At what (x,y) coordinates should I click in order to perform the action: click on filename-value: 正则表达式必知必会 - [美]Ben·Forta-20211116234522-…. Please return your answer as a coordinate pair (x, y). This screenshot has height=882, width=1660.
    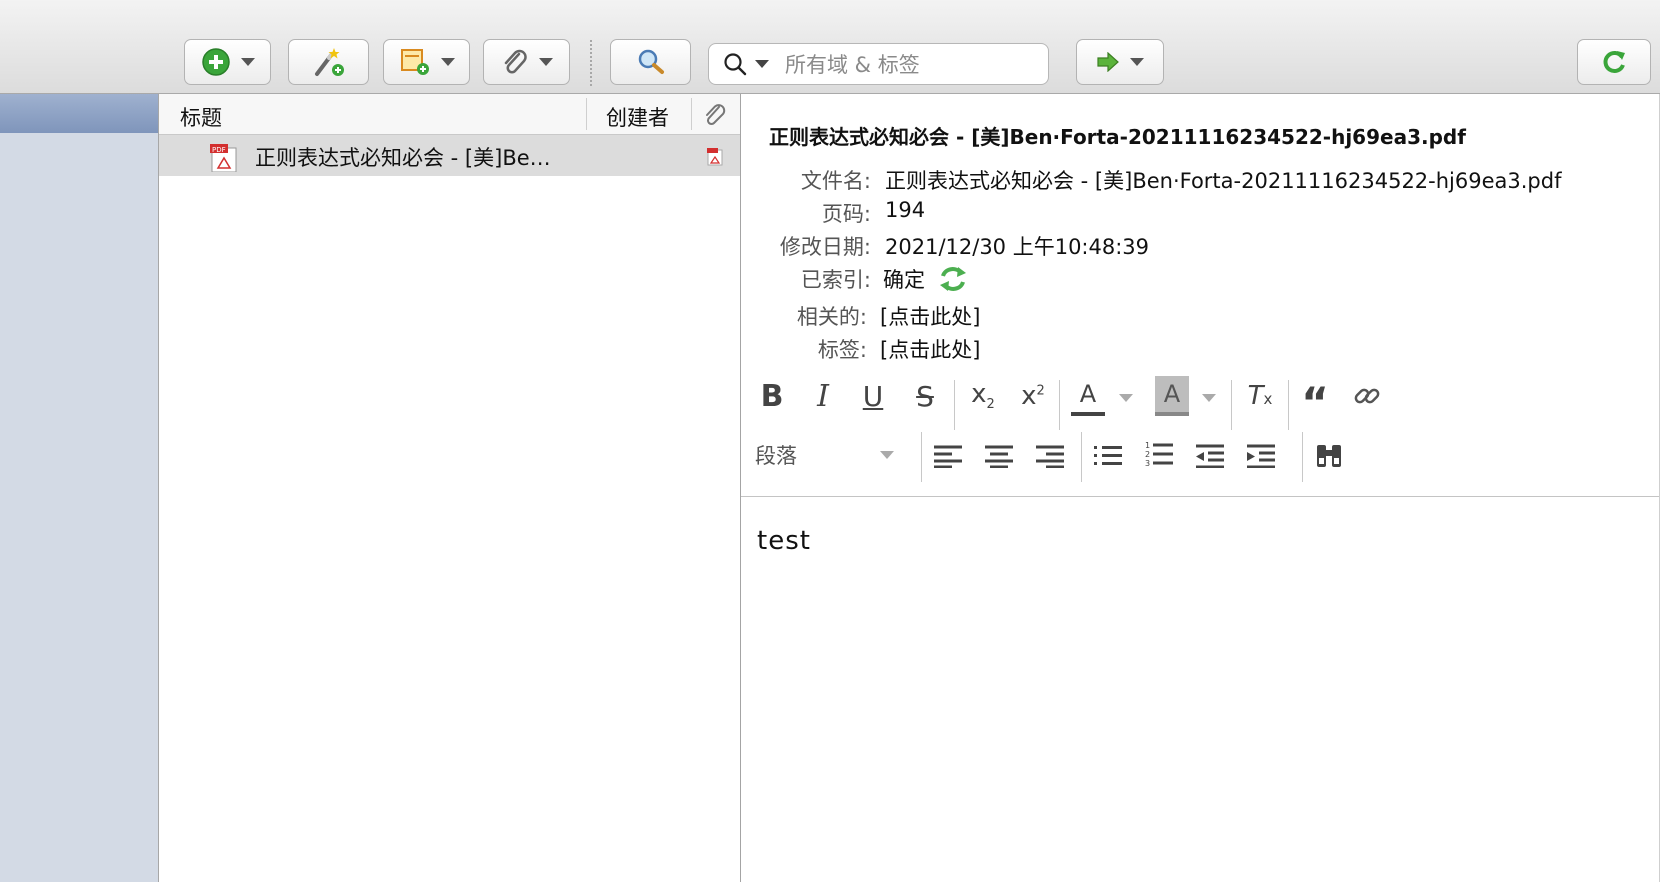
    Looking at the image, I should click on (1223, 180).